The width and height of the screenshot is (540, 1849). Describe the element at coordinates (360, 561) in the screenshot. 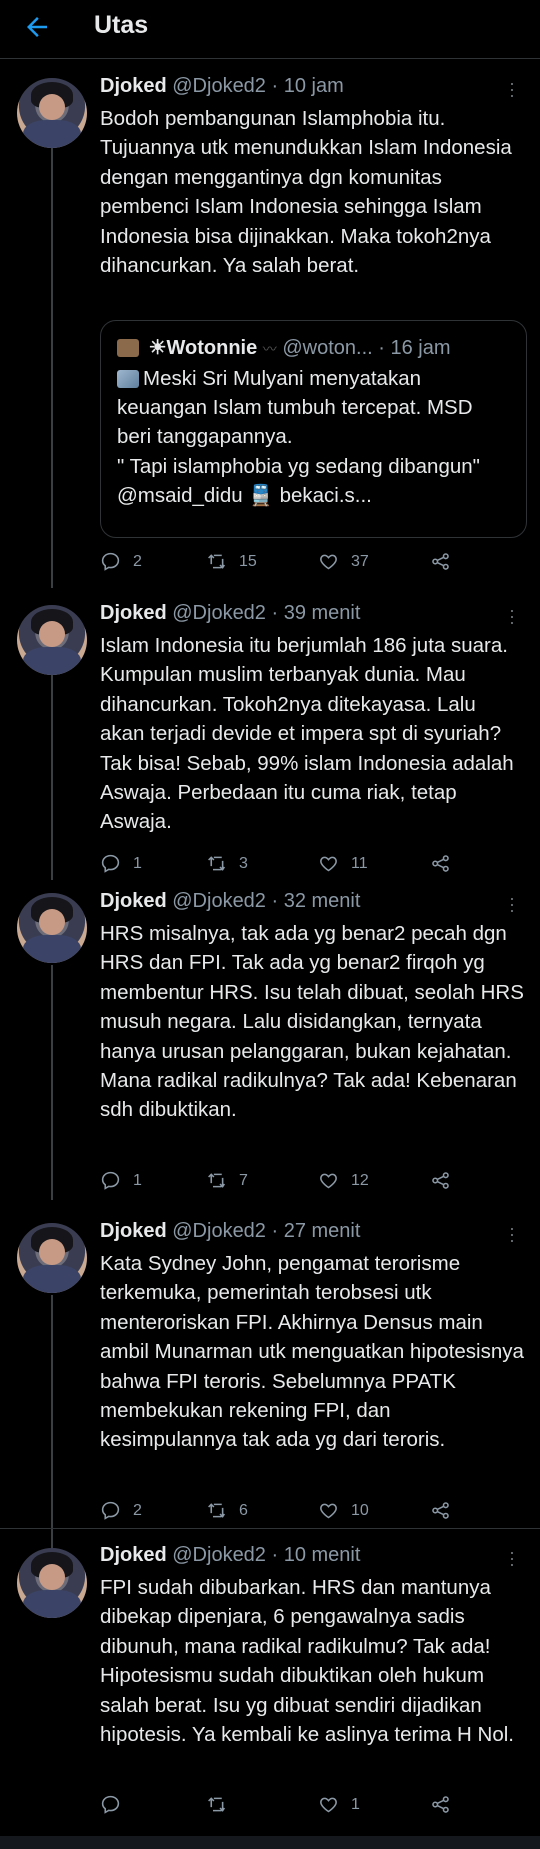

I see `like-count: 37` at that location.